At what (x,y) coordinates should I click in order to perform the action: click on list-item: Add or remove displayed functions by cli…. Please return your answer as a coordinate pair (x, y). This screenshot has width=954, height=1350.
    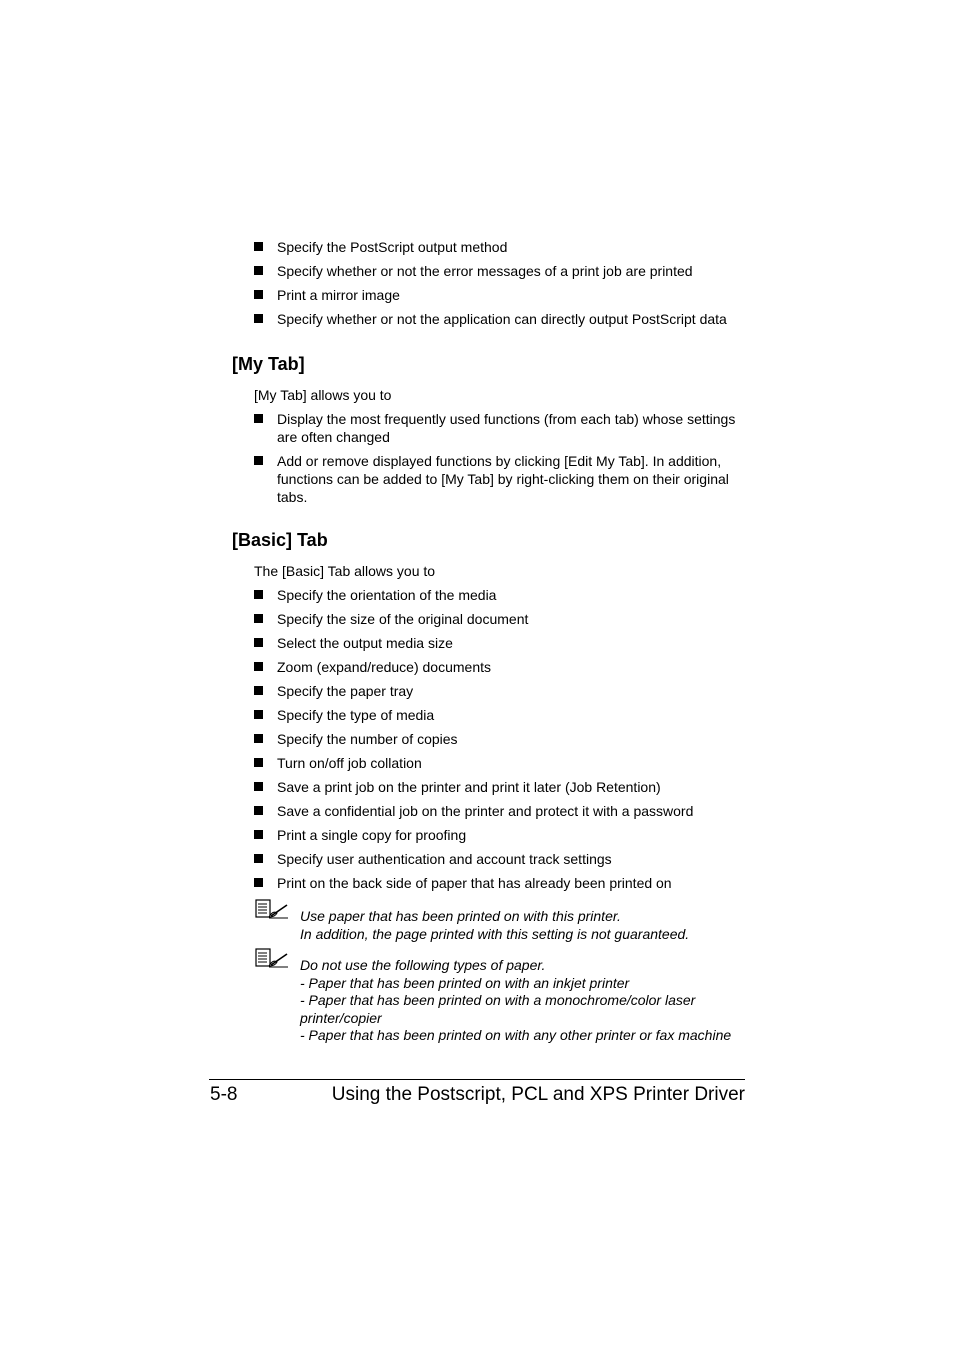
    Looking at the image, I should click on (500, 479).